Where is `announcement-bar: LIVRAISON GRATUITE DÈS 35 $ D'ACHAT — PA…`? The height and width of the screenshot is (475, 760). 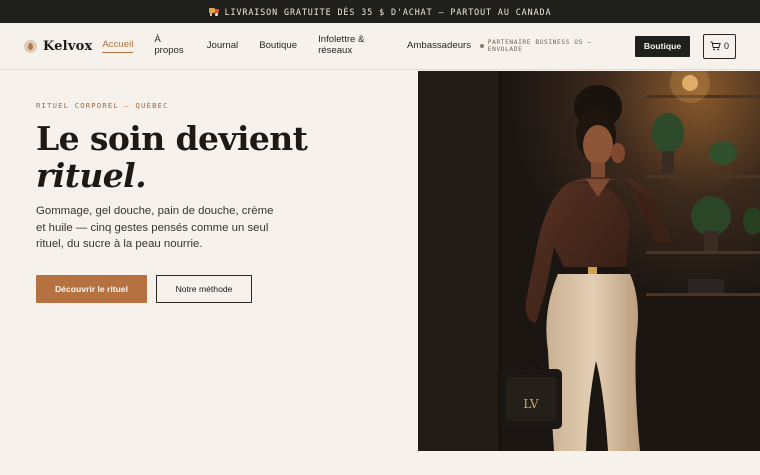
announcement-bar: LIVRAISON GRATUITE DÈS 35 $ D'ACHAT — PA… is located at coordinates (380, 11).